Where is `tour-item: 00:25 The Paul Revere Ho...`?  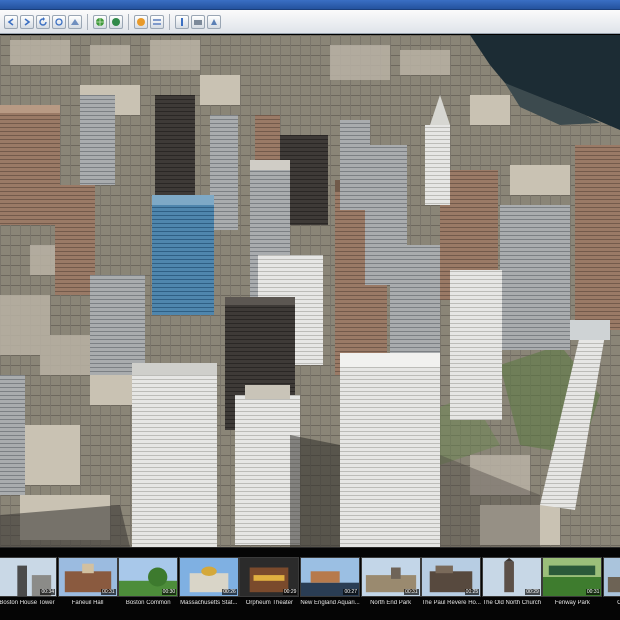
tour-item: 00:25 The Paul Revere Ho... is located at coordinates (451, 587).